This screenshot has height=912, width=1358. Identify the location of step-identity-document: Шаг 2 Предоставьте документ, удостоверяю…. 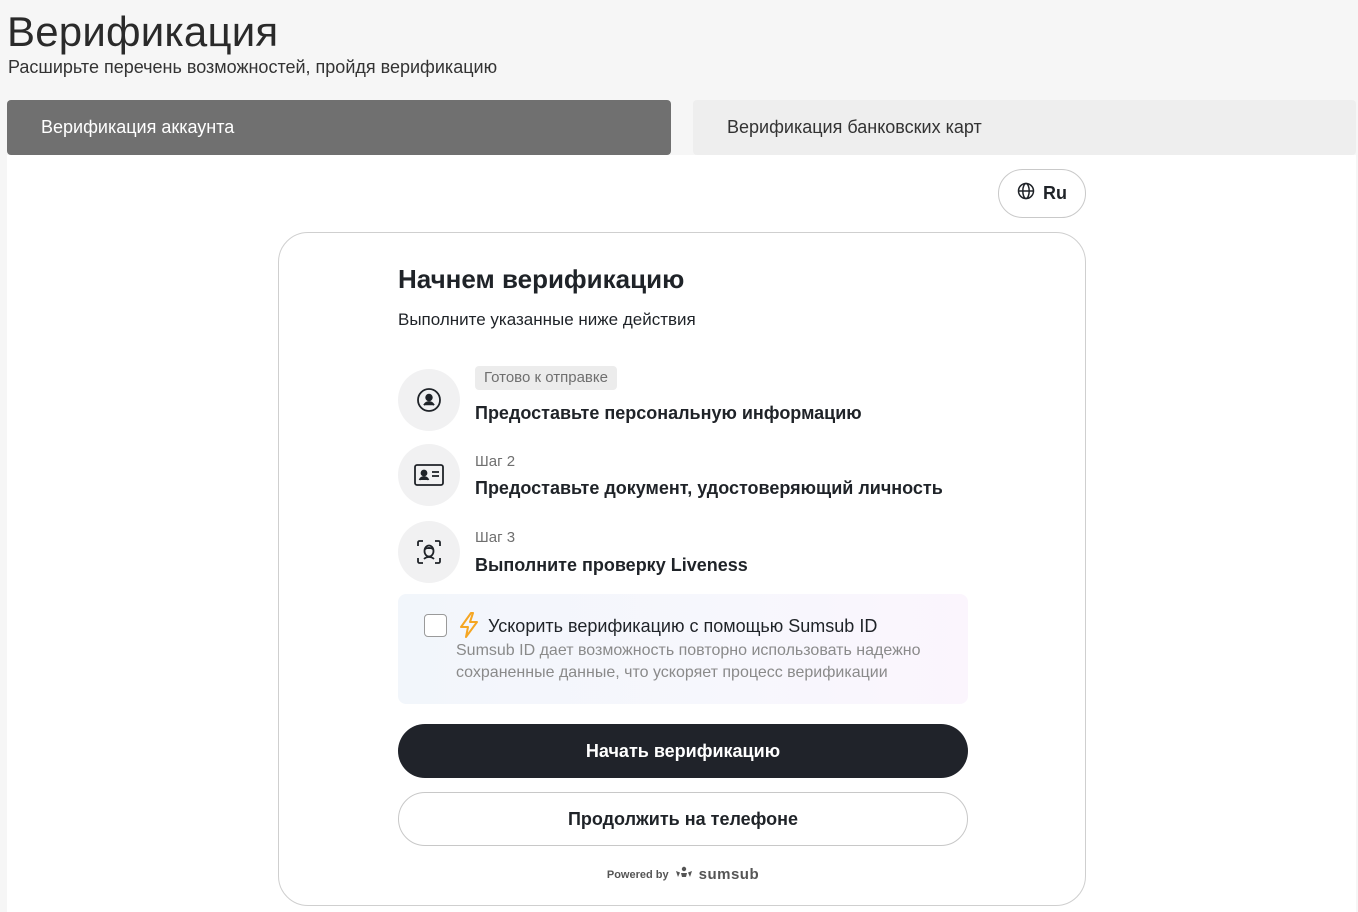
(683, 476).